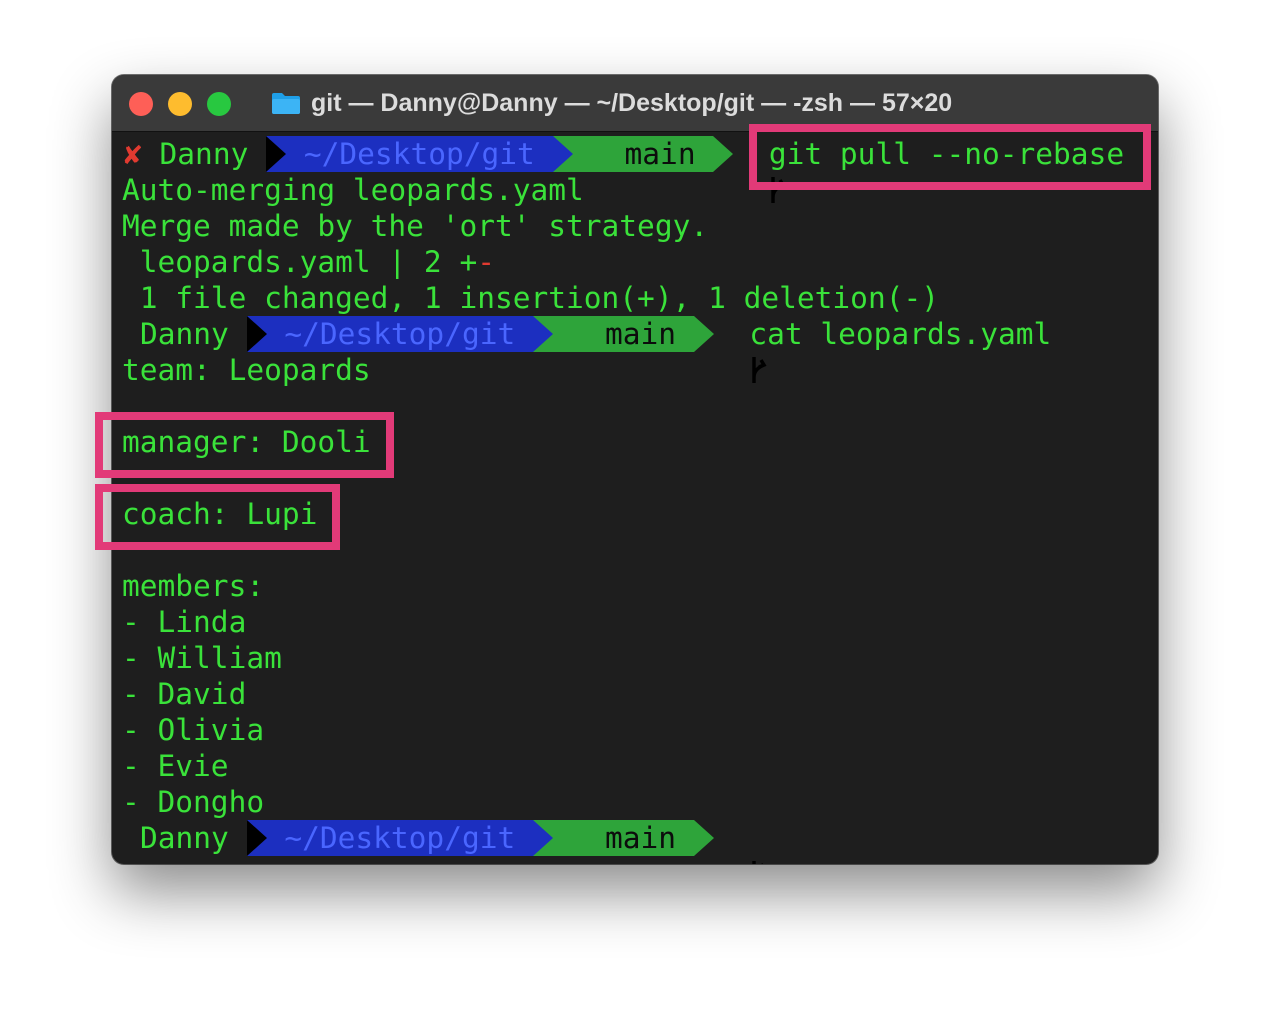  What do you see at coordinates (353, 190) in the screenshot?
I see `output-line: Auto-merging leopards.yaml` at bounding box center [353, 190].